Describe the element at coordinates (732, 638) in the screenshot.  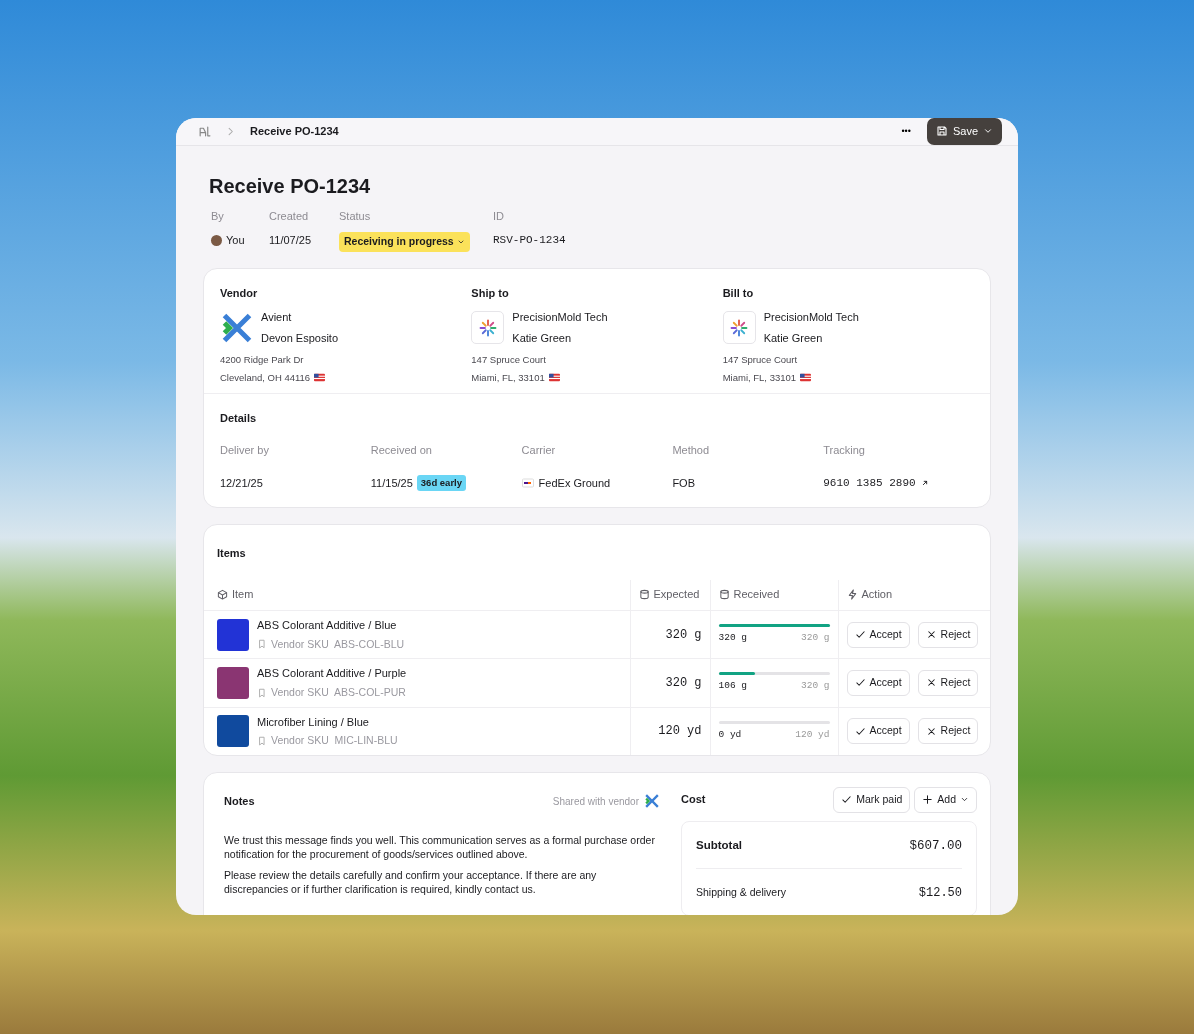
I see `received-quantity: 320 g` at that location.